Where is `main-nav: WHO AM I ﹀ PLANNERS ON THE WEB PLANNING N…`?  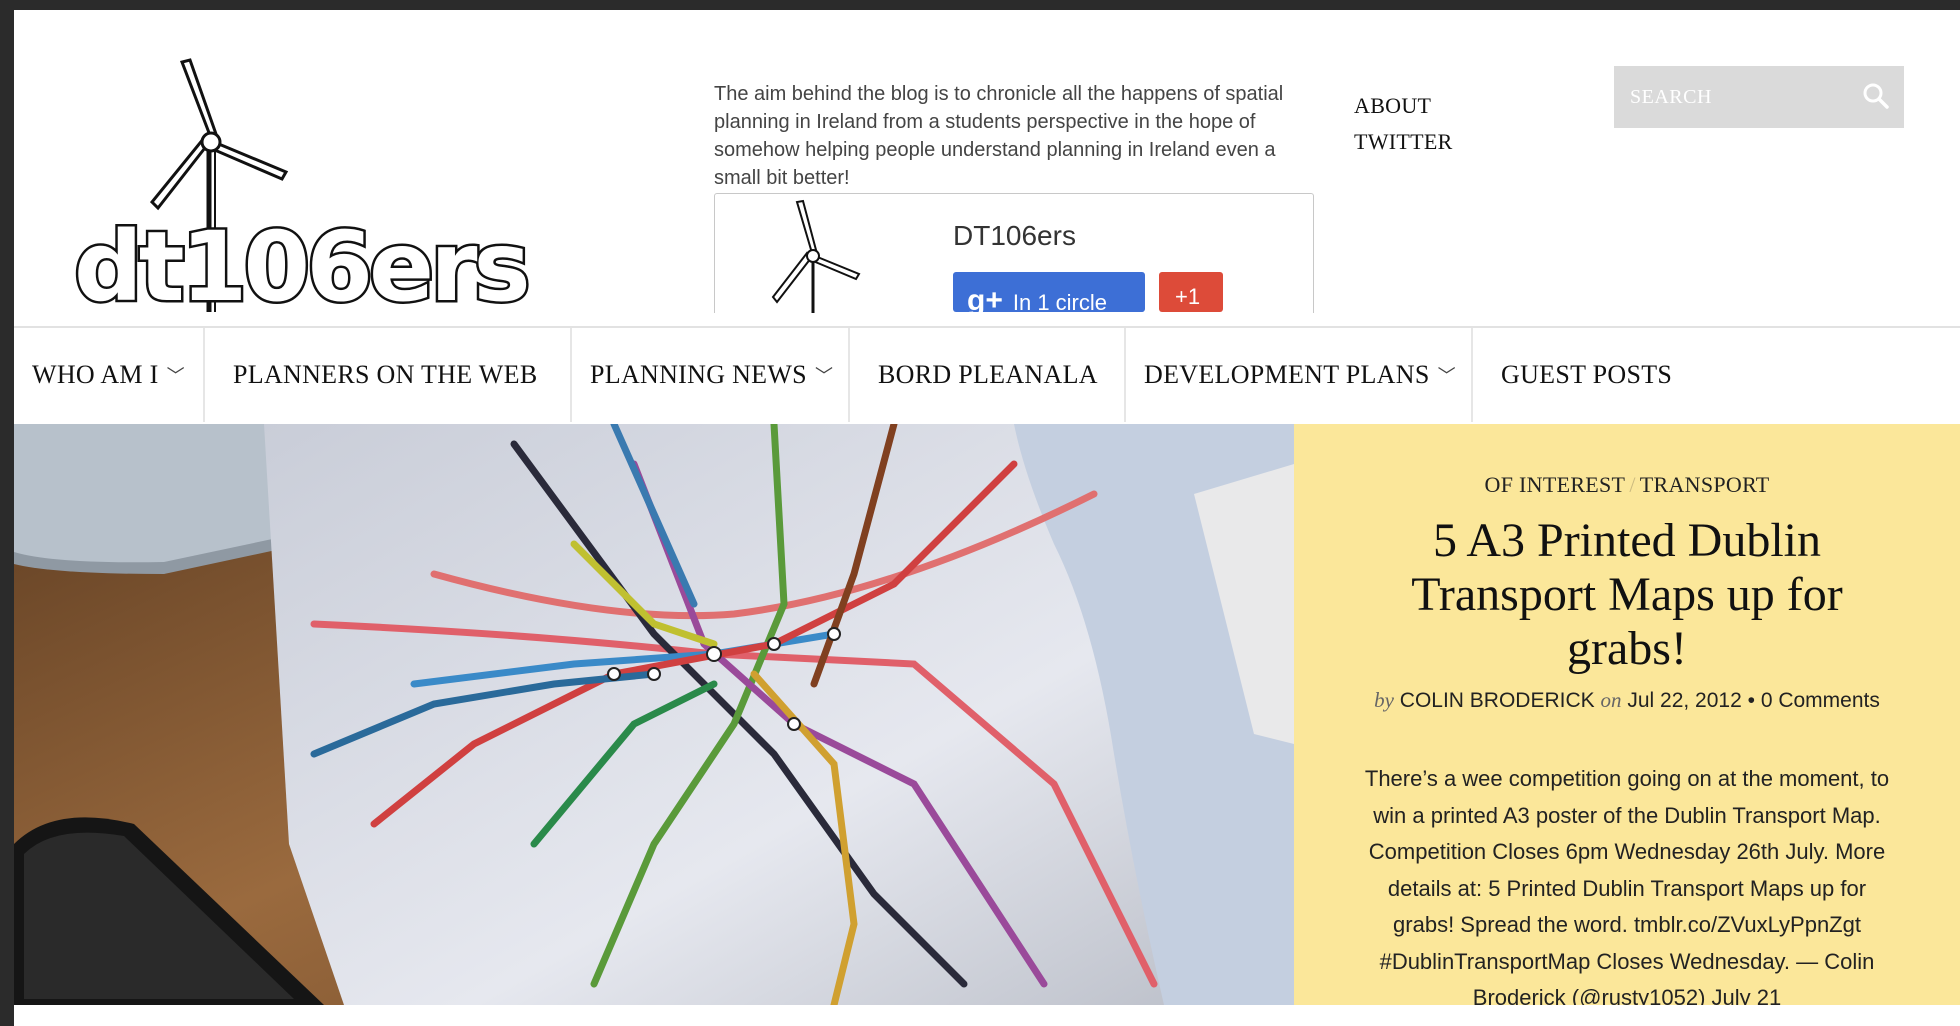
main-nav: WHO AM I ﹀ PLANNERS ON THE WEB PLANNING N… is located at coordinates (987, 374).